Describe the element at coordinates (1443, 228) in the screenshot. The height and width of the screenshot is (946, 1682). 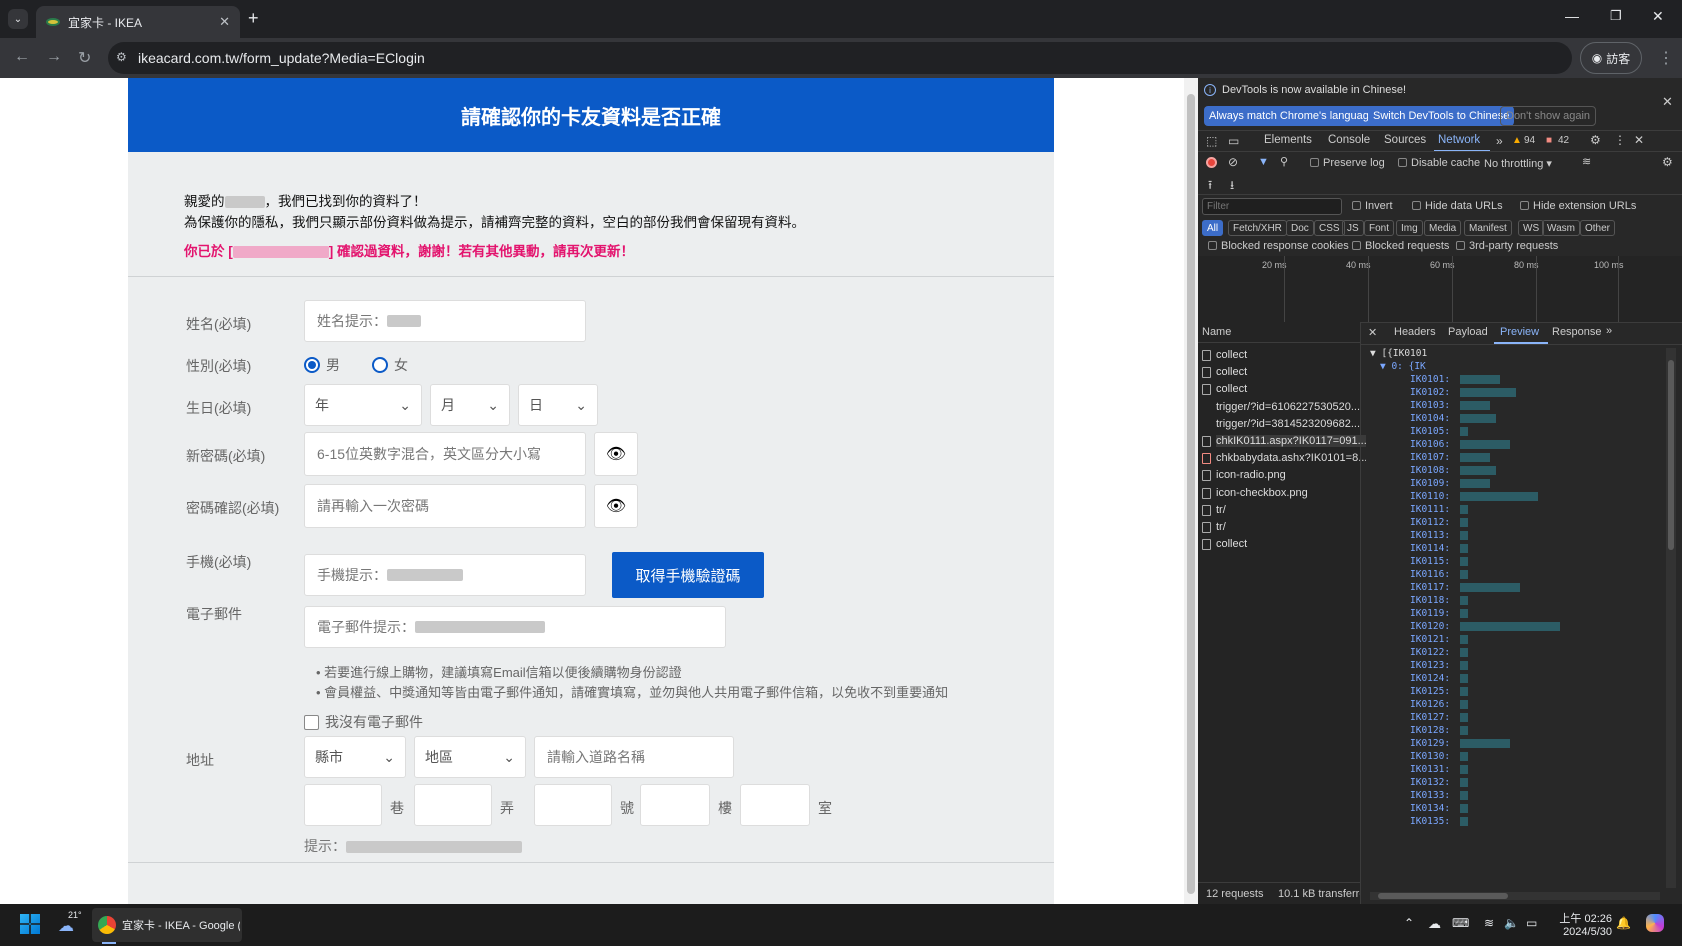
I see `type-filter-media: Media` at that location.